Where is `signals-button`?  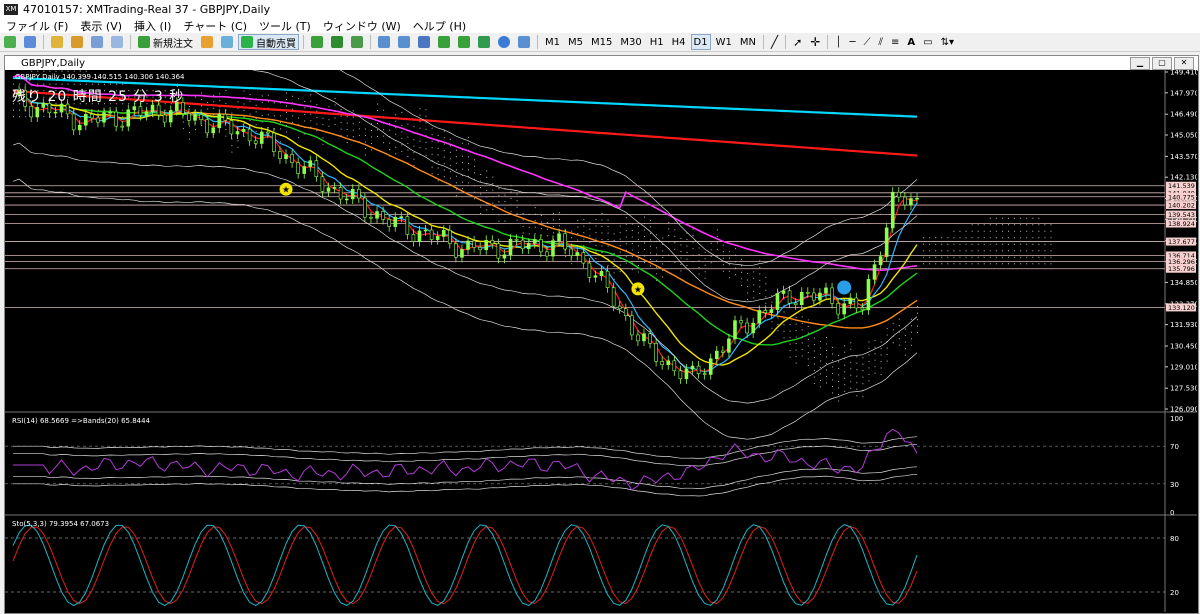 signals-button is located at coordinates (227, 42).